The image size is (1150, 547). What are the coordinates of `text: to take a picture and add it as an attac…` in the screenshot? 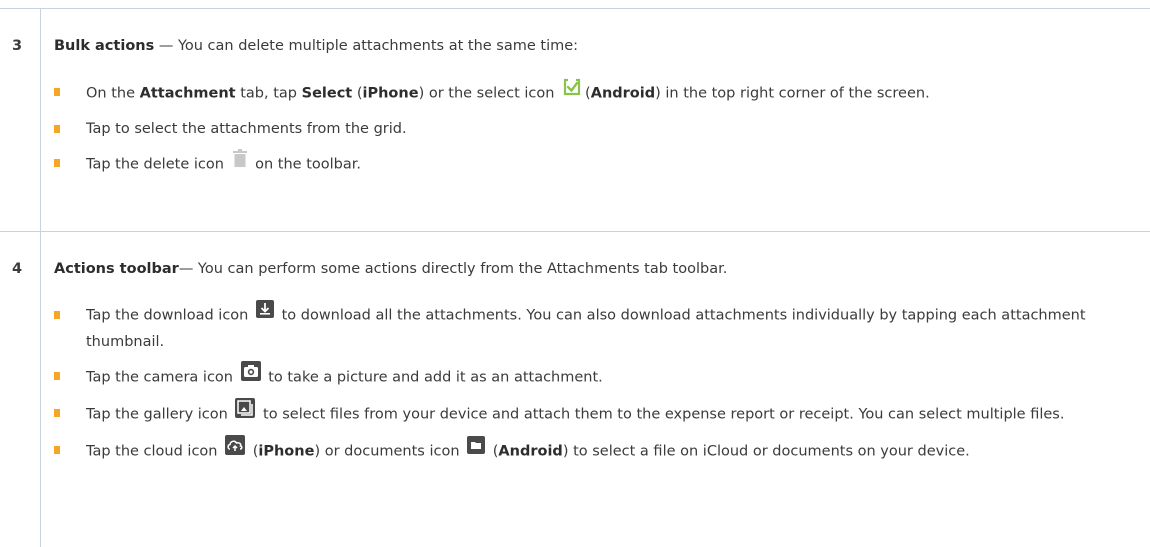 It's located at (433, 377).